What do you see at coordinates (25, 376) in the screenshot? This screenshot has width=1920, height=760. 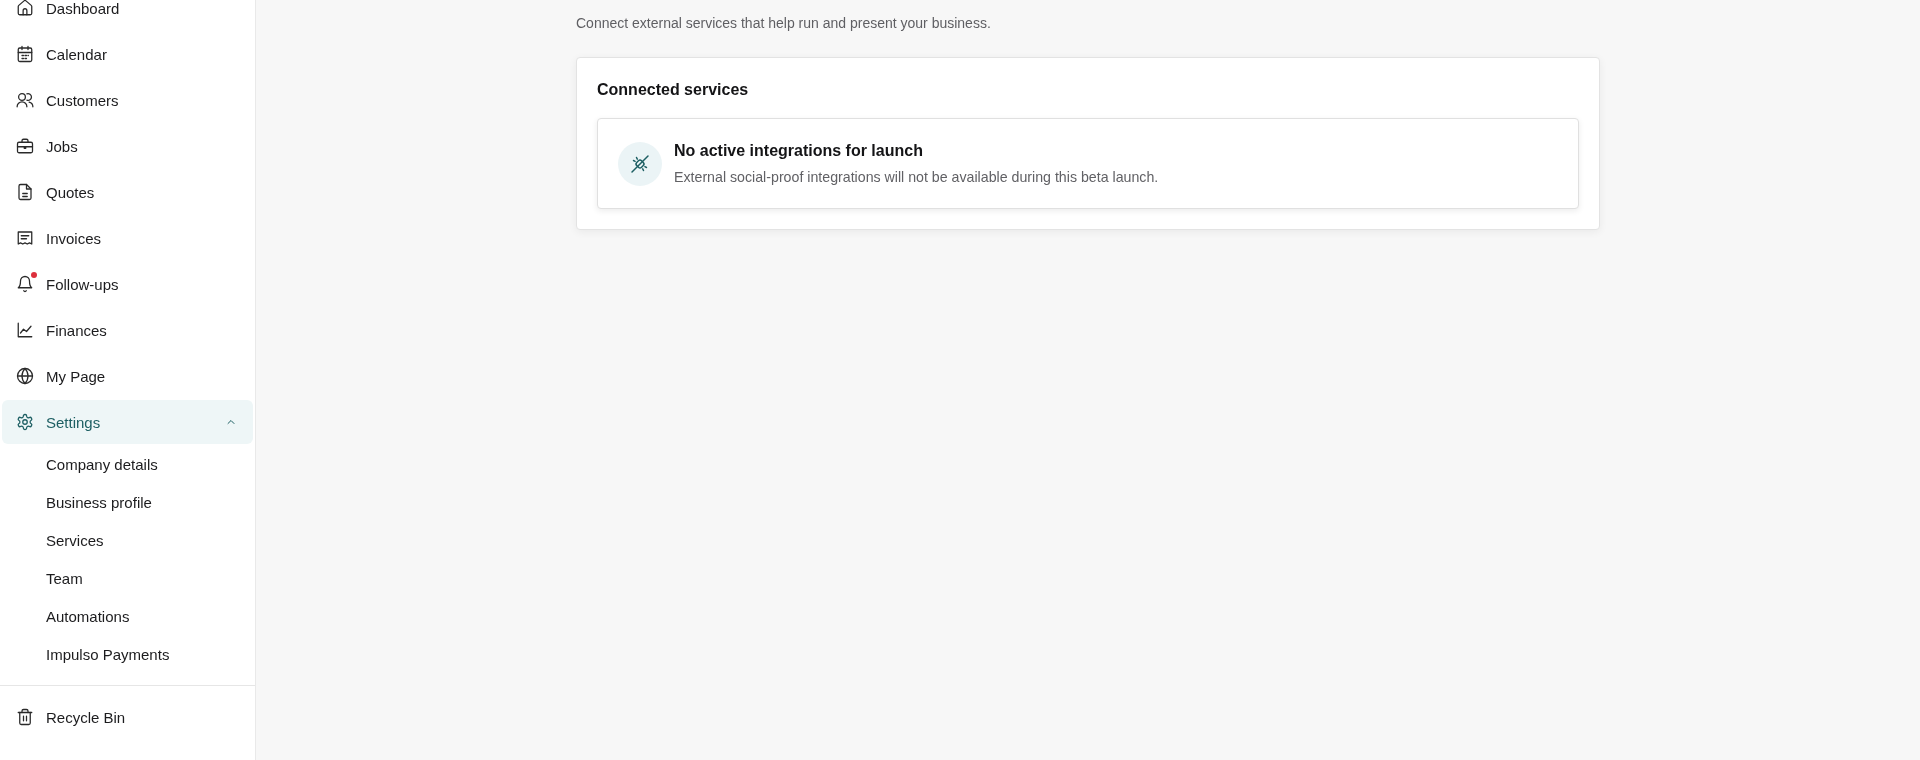 I see `globe-icon` at bounding box center [25, 376].